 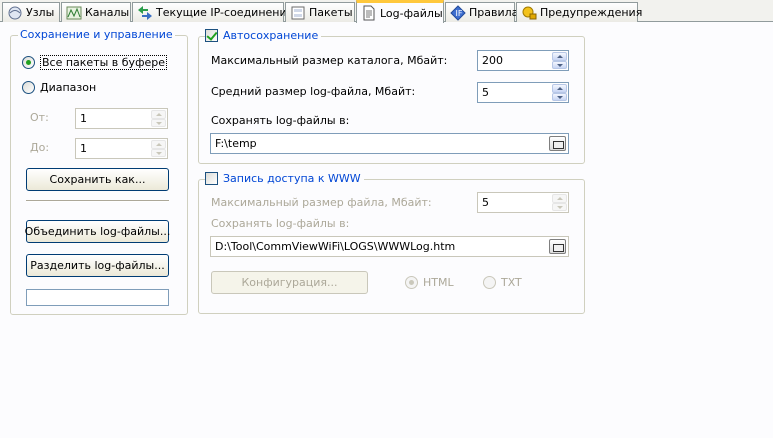 I want to click on www-save-to-path-value: D:\Tool\CommViewWiFi\LOGS\WWWLog.htm, so click(x=335, y=246).